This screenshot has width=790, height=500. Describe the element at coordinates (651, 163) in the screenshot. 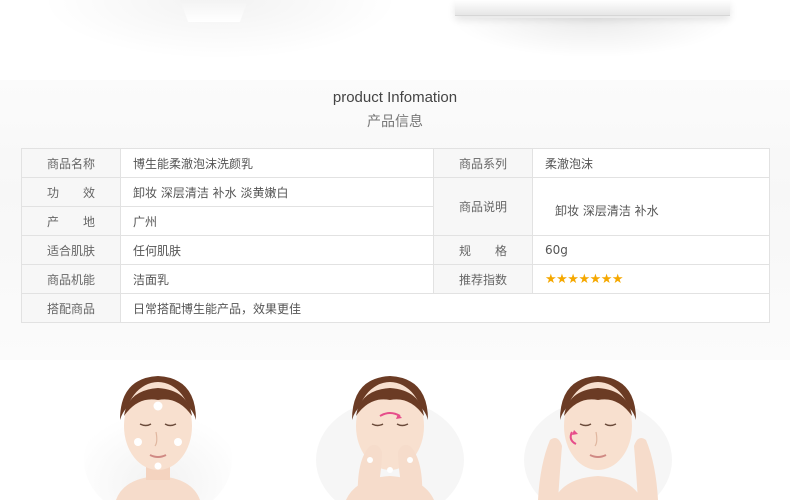

I see `value-product-series: 柔澈泡沫` at that location.